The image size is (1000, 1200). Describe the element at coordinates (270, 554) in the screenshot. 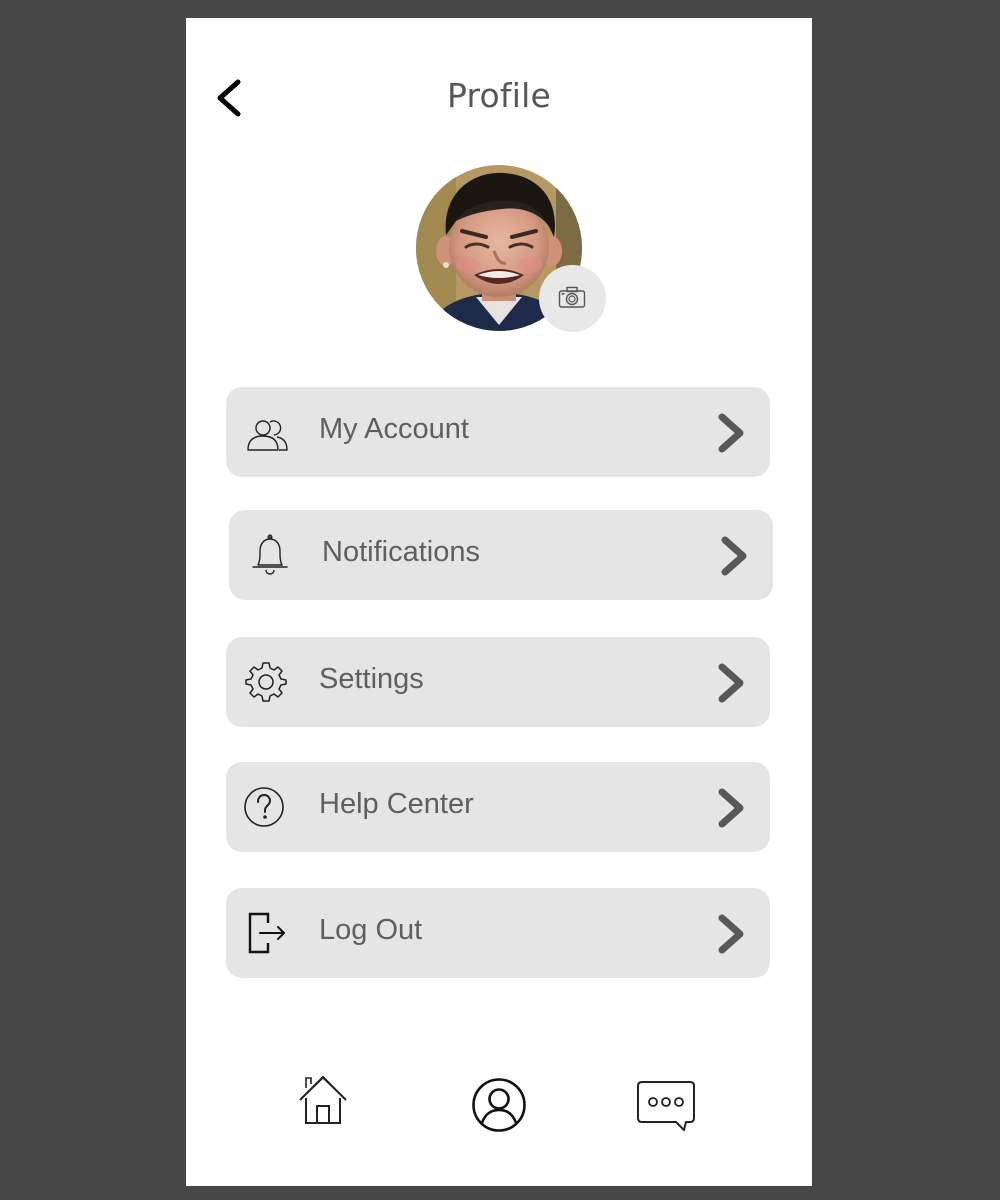

I see `bell-icon` at that location.